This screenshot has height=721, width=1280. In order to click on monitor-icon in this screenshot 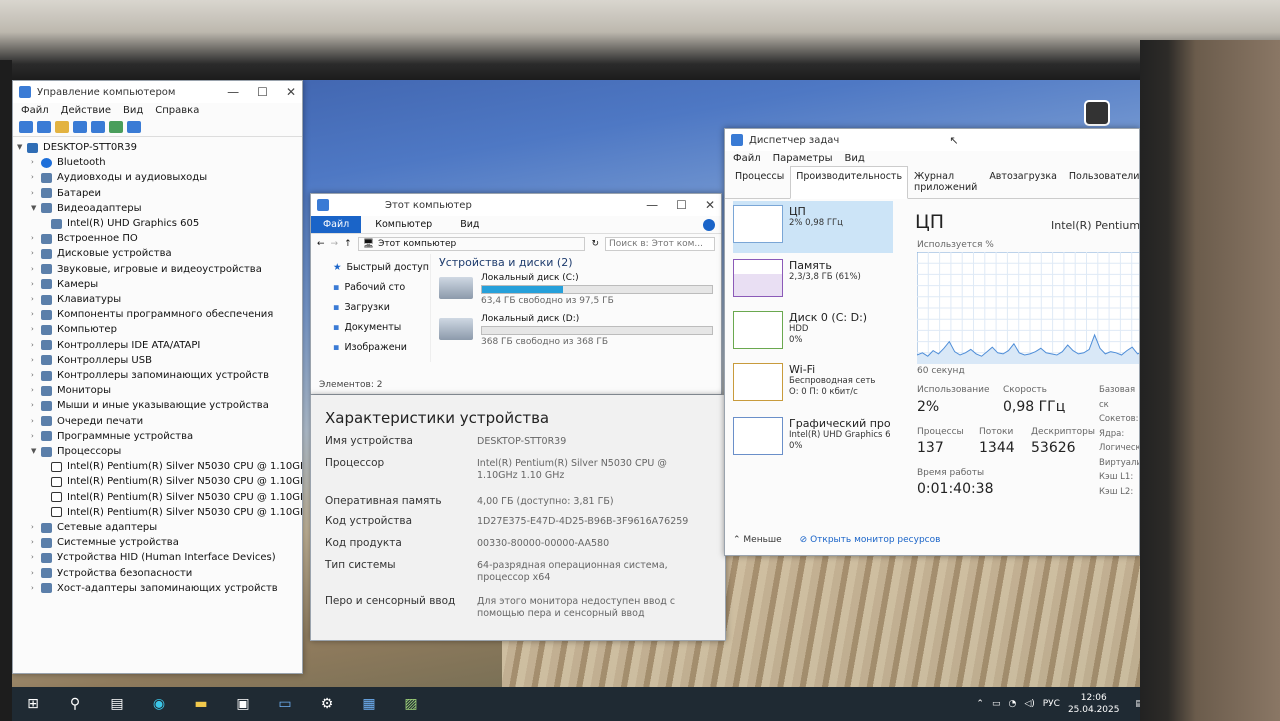, I will do `click(134, 127)`.